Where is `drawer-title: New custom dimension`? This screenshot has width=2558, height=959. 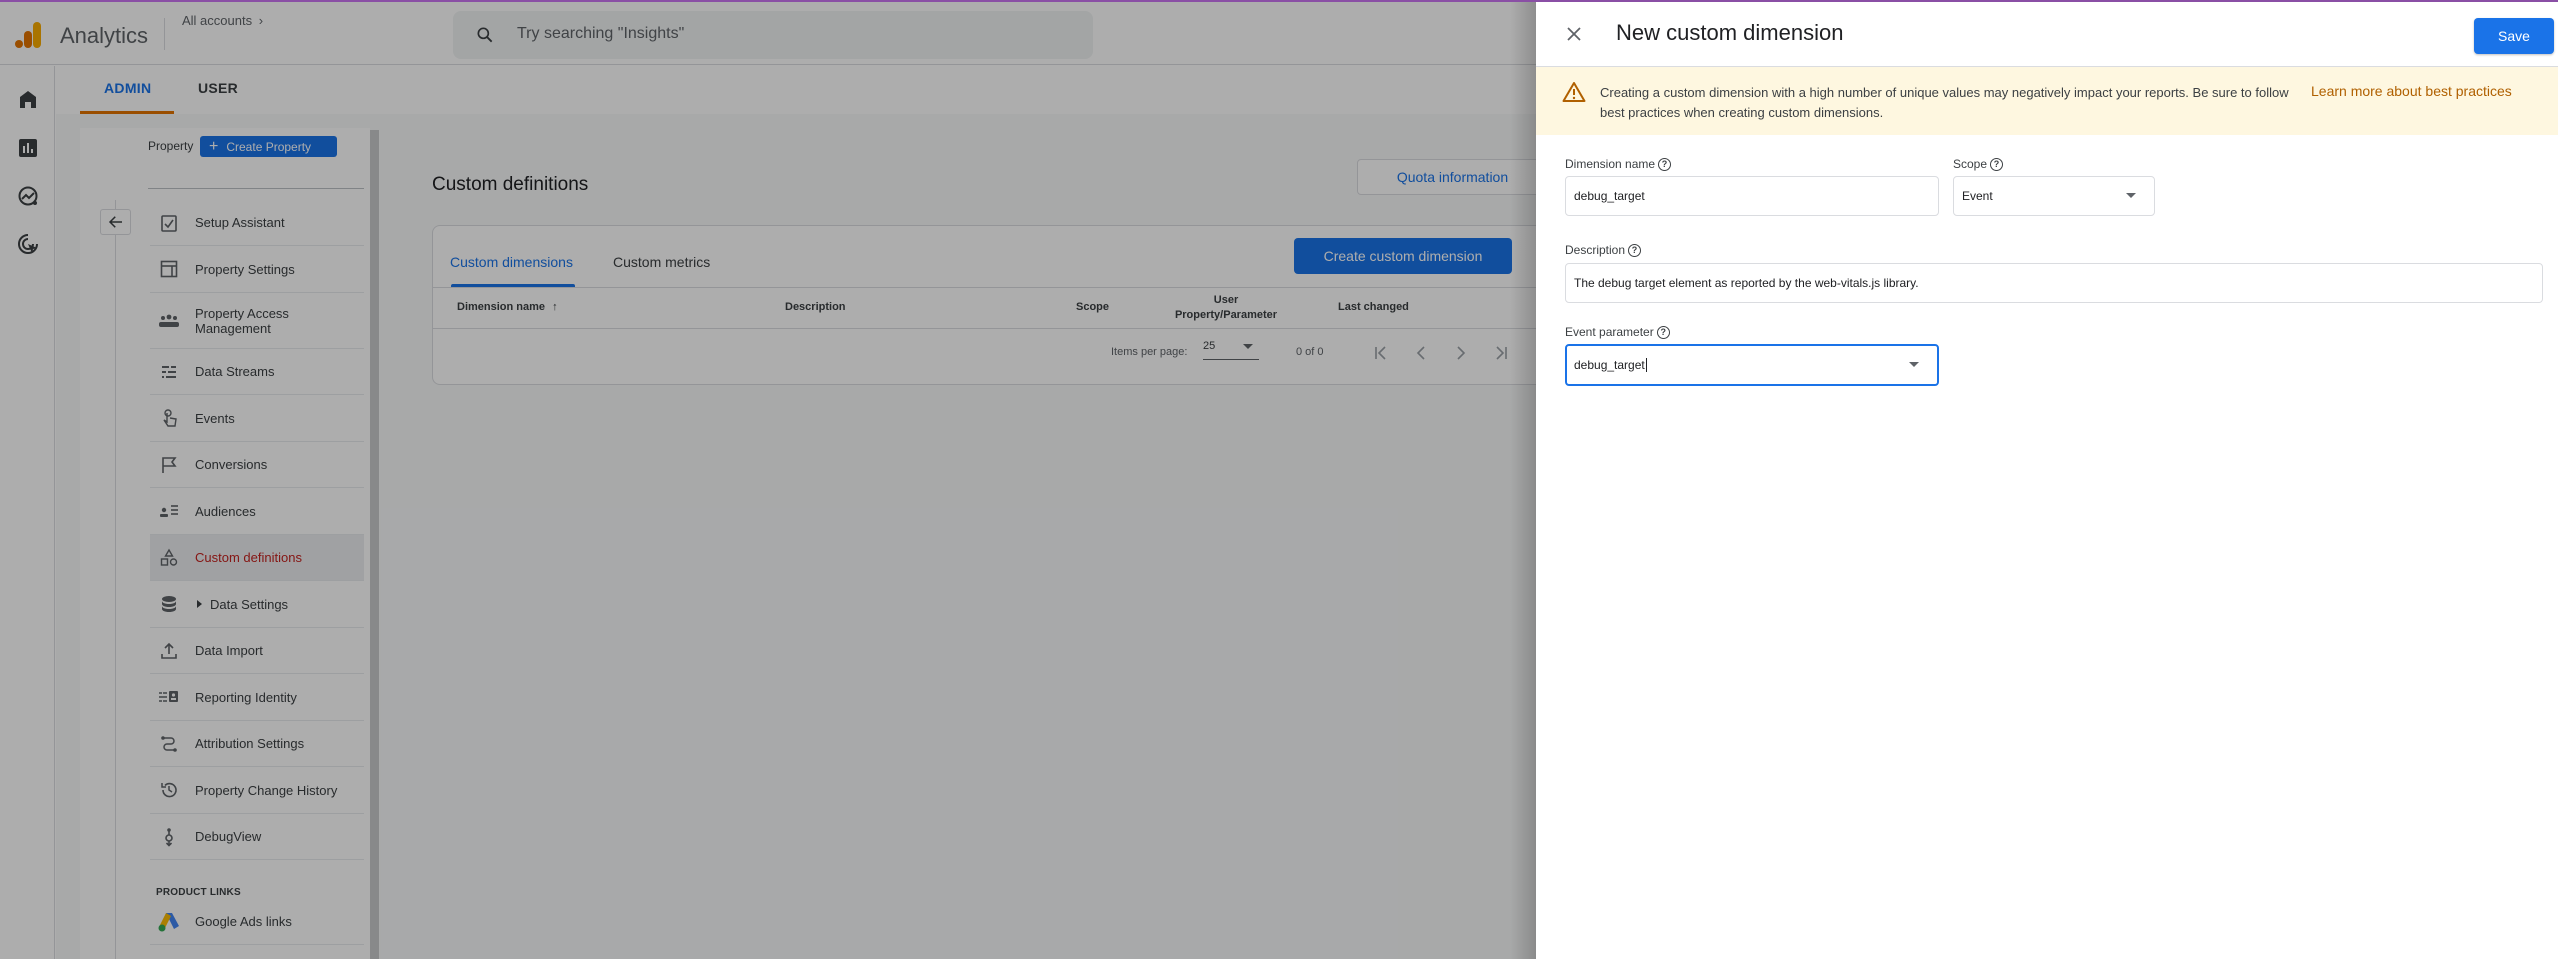 drawer-title: New custom dimension is located at coordinates (1730, 32).